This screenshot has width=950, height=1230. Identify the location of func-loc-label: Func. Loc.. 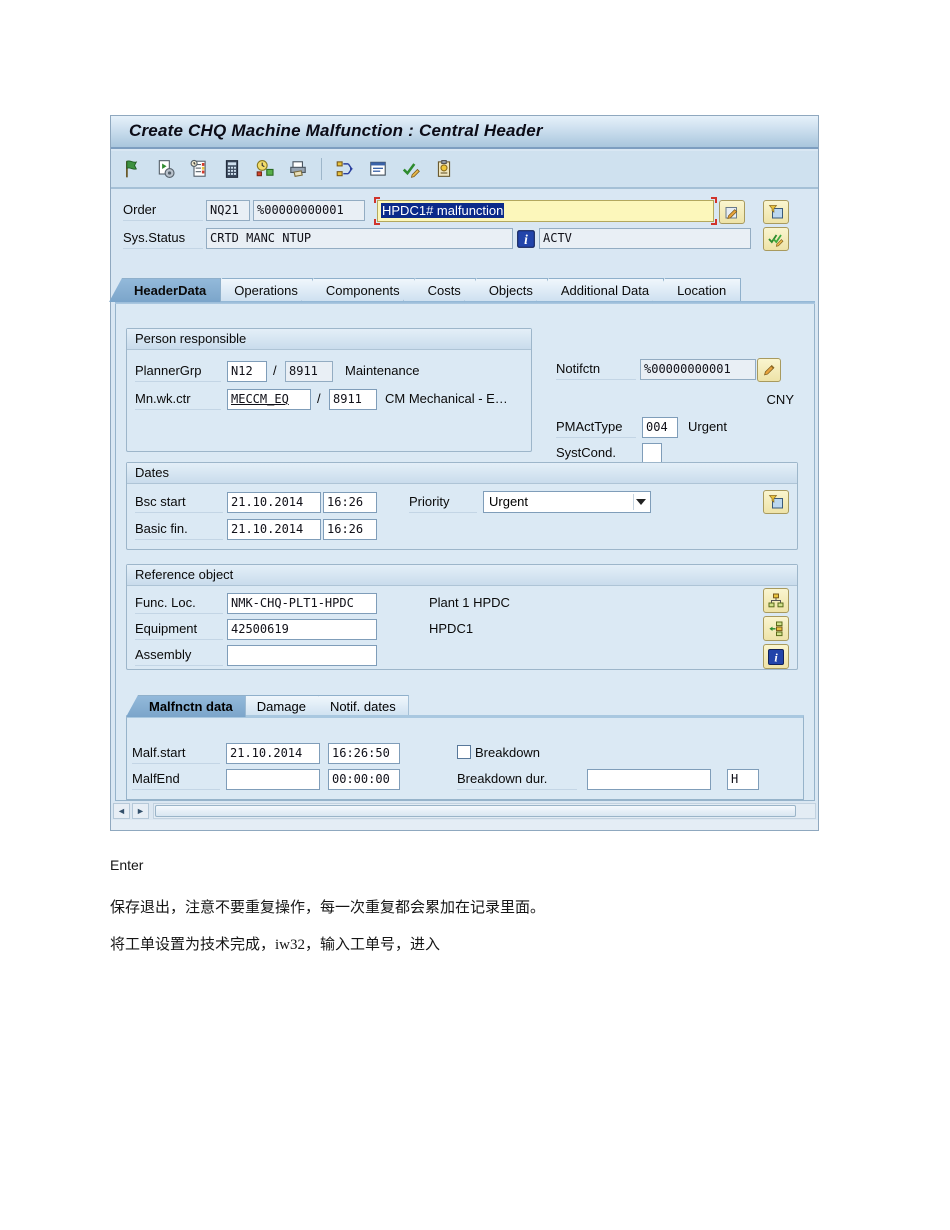
(179, 604).